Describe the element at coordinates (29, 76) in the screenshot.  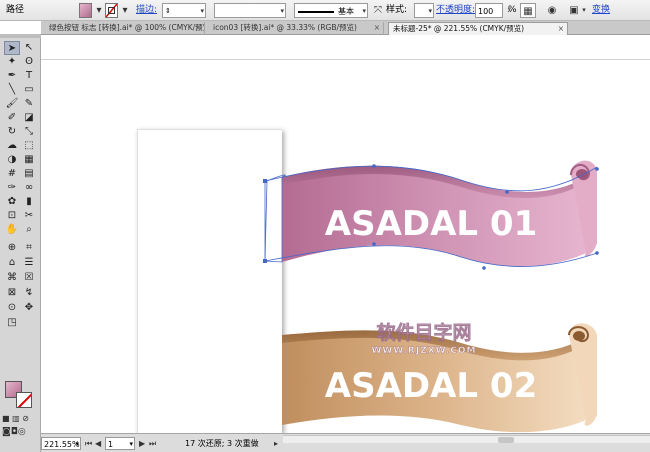
I see `type-tool-icon: T` at that location.